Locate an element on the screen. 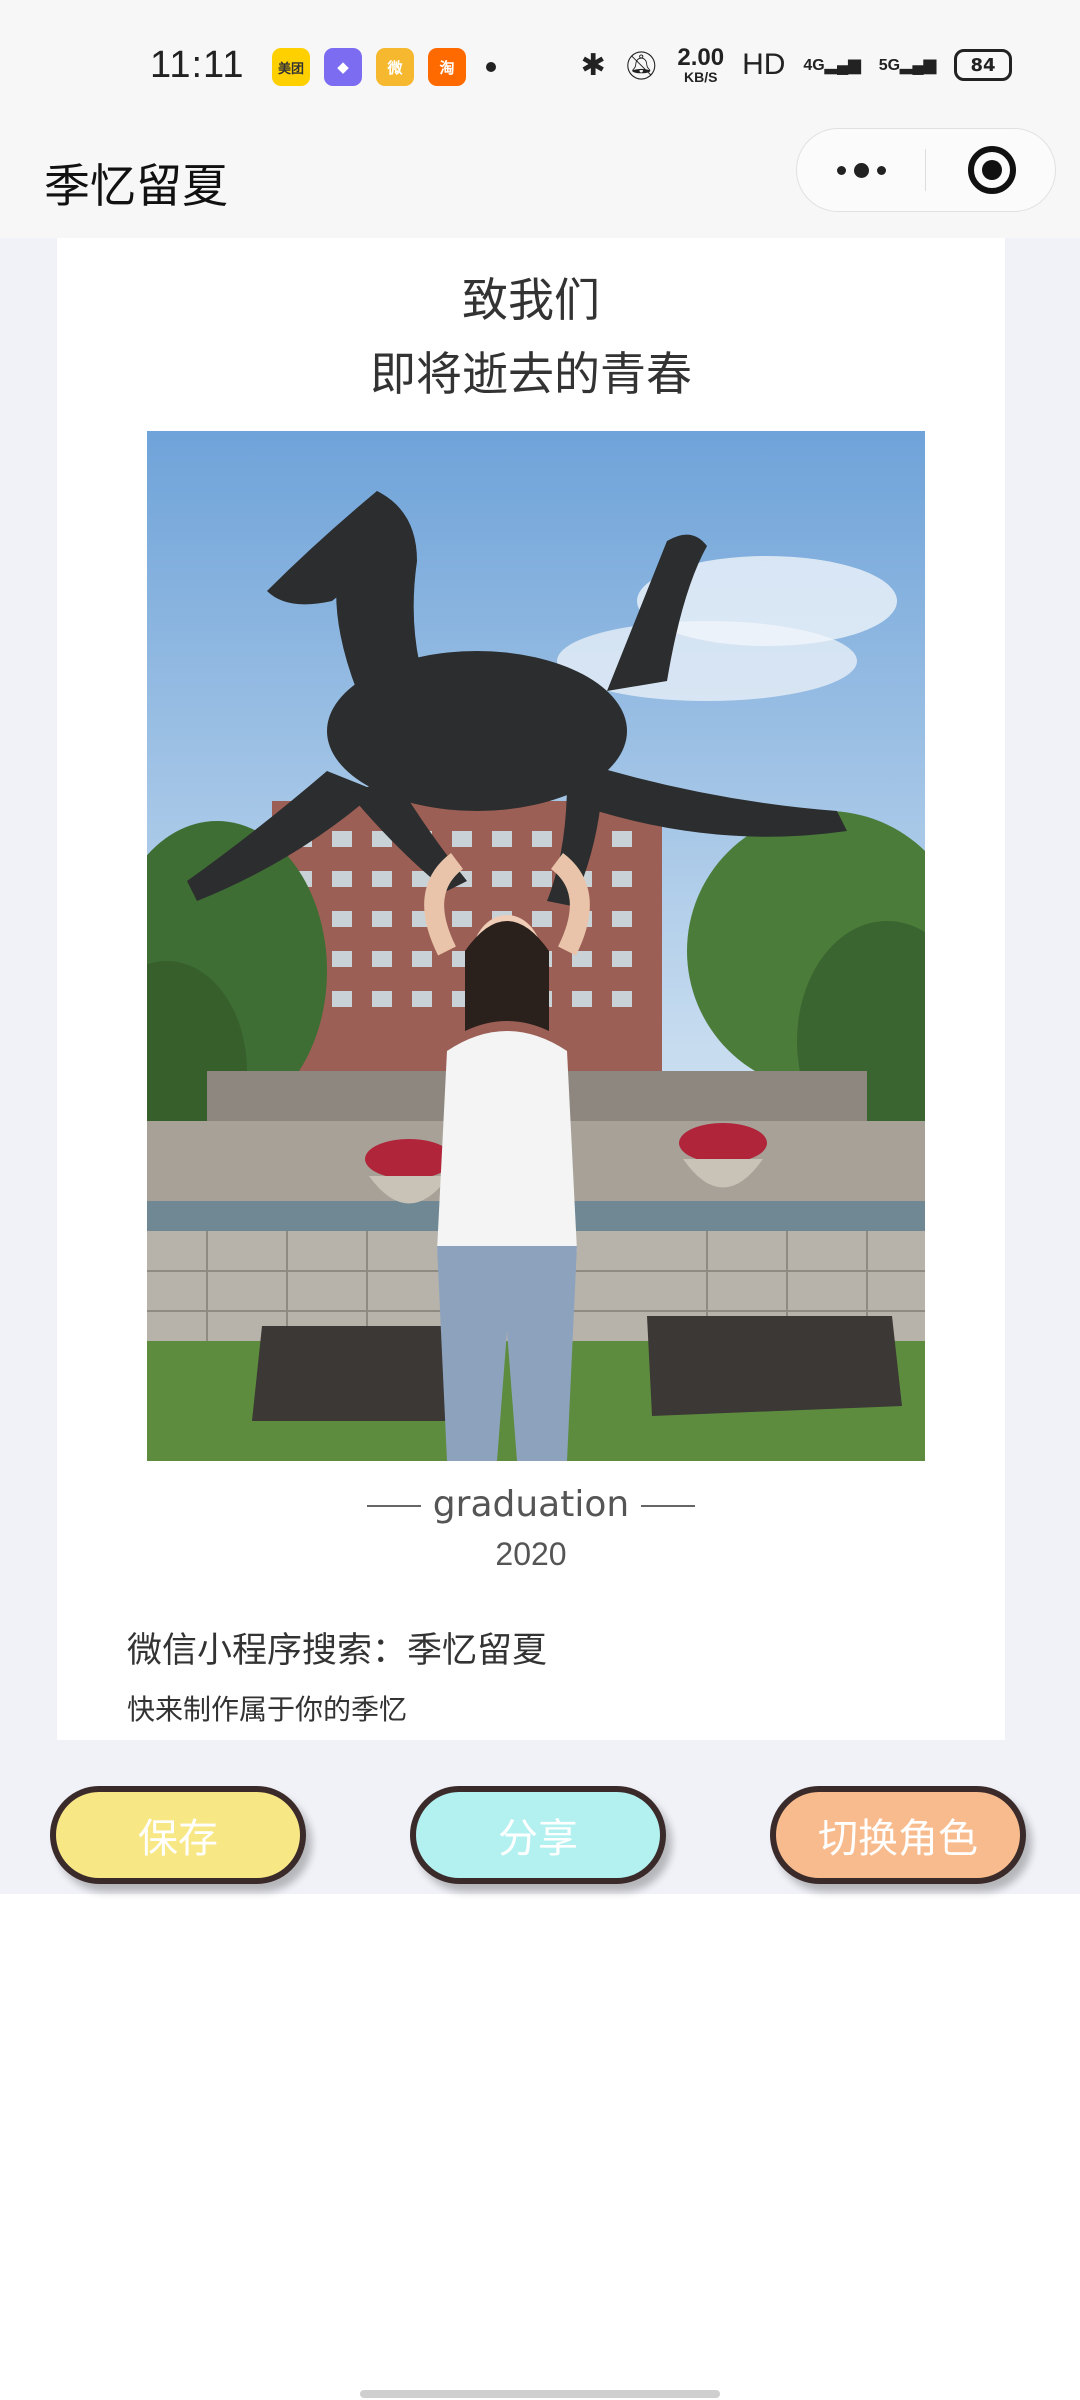 The image size is (1080, 2400). mini-program-capsule is located at coordinates (926, 170).